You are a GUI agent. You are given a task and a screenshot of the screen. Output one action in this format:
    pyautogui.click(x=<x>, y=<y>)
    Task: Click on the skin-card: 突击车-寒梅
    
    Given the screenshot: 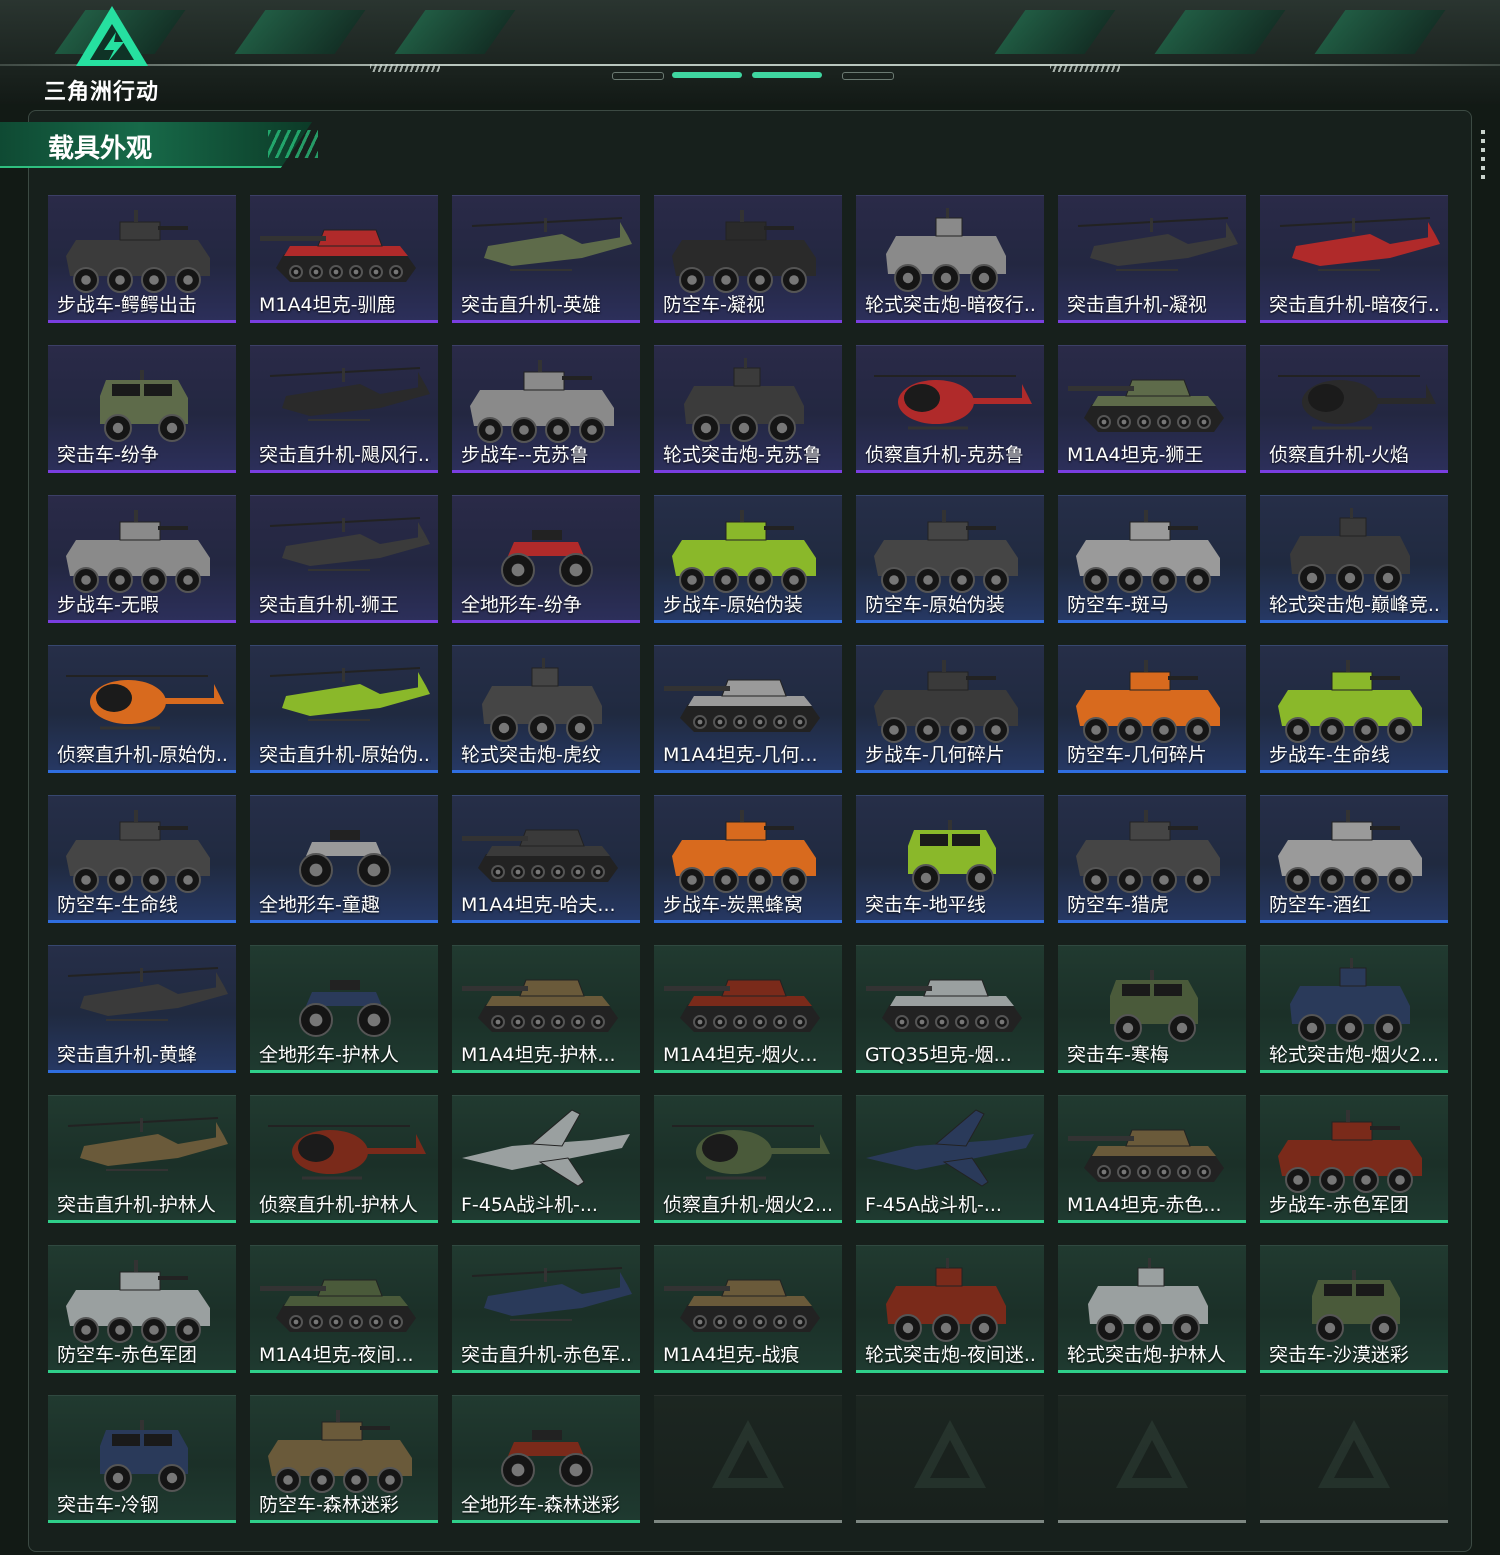 What is the action you would take?
    pyautogui.click(x=1152, y=1009)
    